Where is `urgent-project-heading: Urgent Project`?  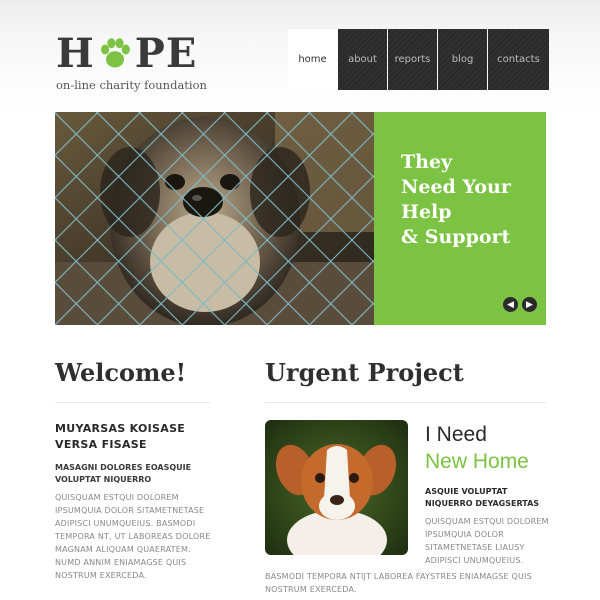
urgent-project-heading: Urgent Project is located at coordinates (364, 372).